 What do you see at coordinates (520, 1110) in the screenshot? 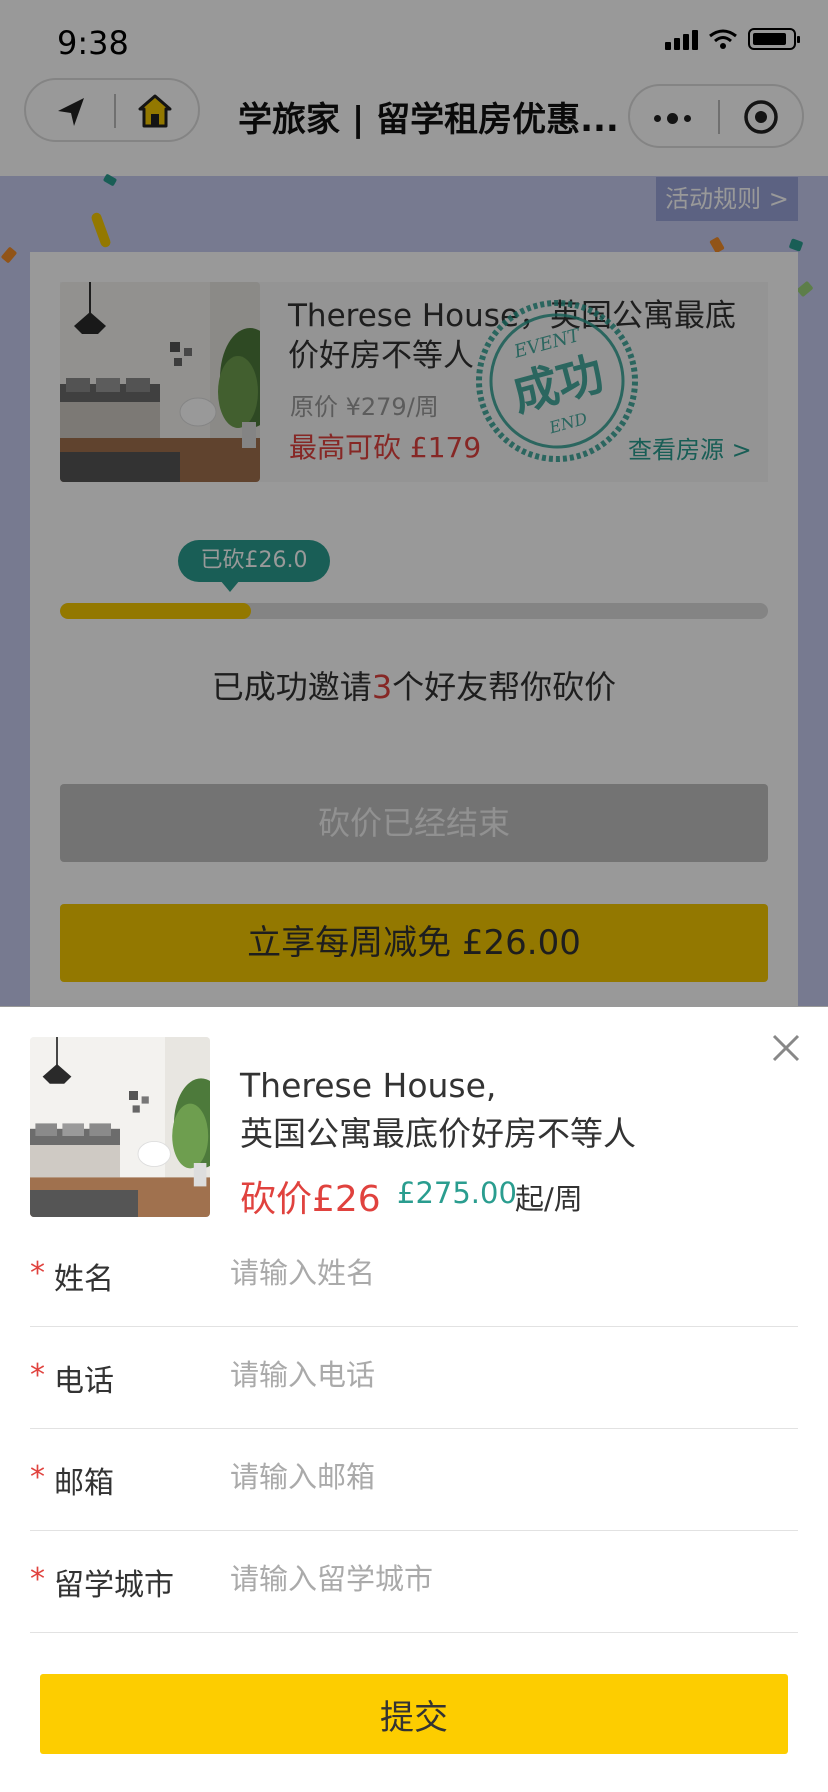
I see `sheet-product-title: Therese House, 英国公寓最底价好房不等人` at bounding box center [520, 1110].